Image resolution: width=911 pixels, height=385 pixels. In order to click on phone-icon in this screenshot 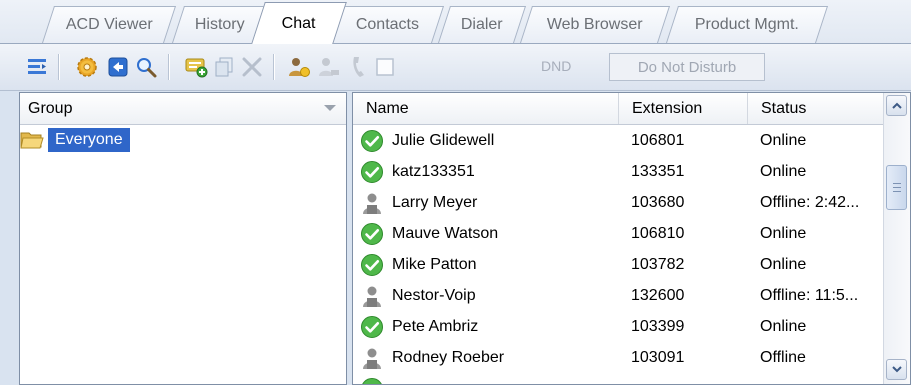, I will do `click(358, 67)`.